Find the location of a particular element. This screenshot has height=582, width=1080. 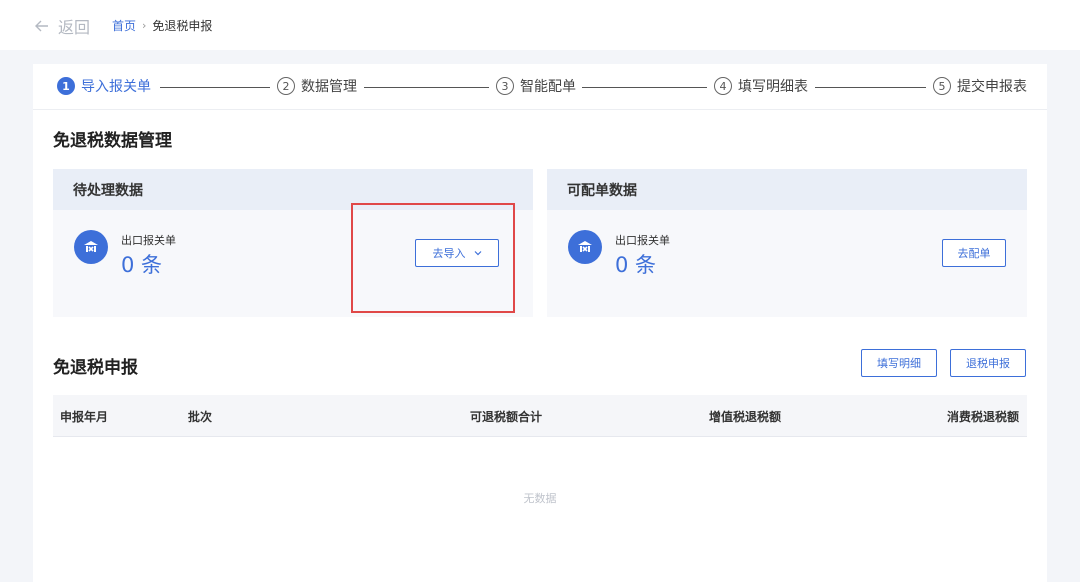

column-header: 批次 is located at coordinates (200, 416).